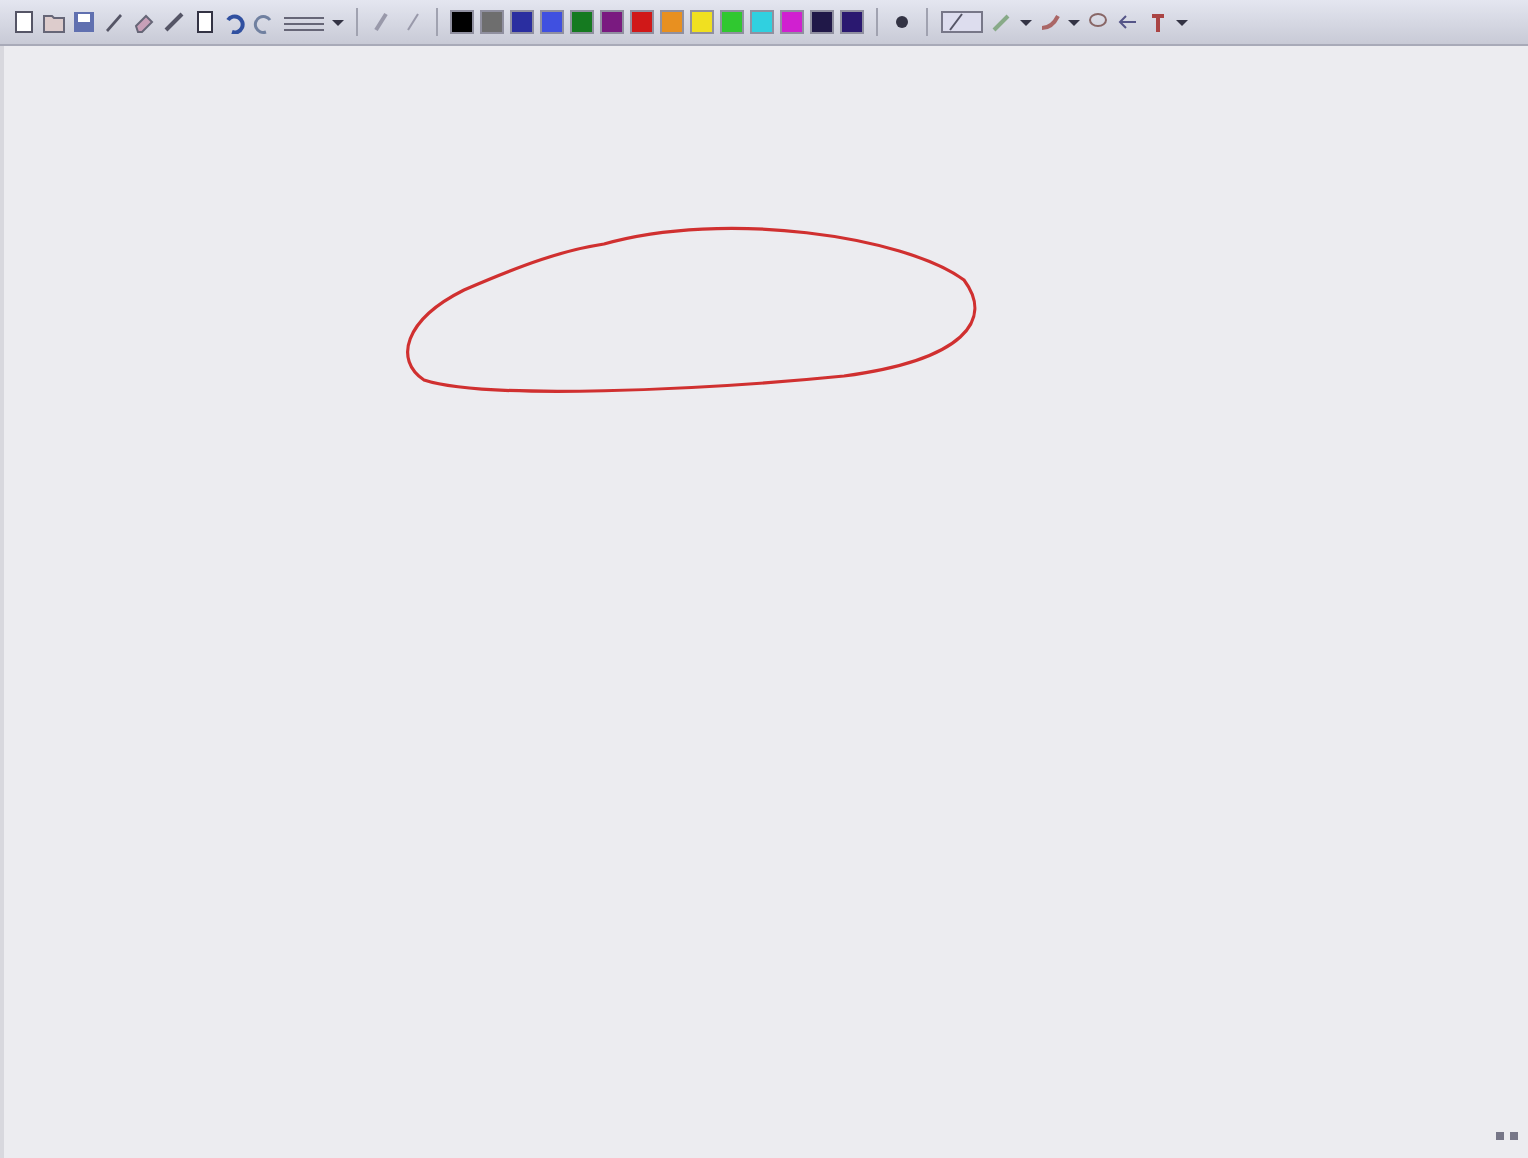  I want to click on pencil-icon, so click(174, 22).